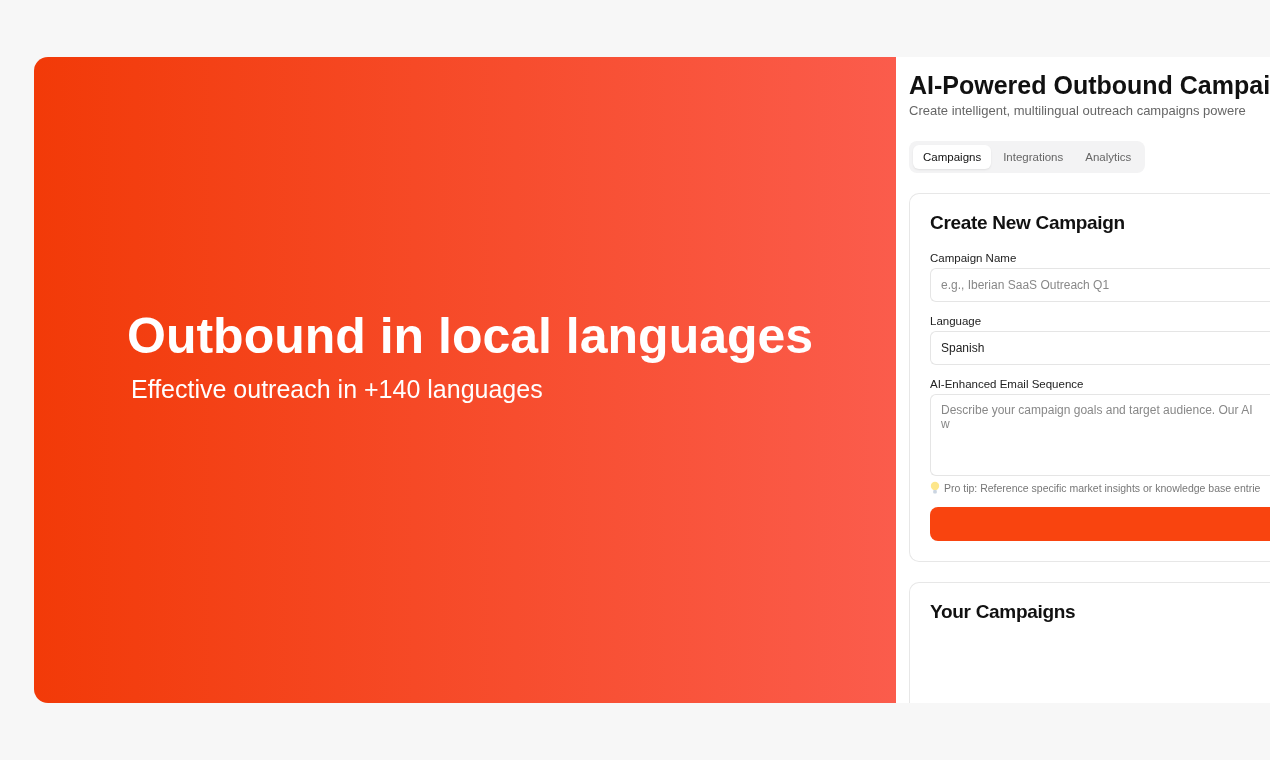 The height and width of the screenshot is (760, 1270). What do you see at coordinates (1028, 223) in the screenshot?
I see `card-title: Create New Campaign` at bounding box center [1028, 223].